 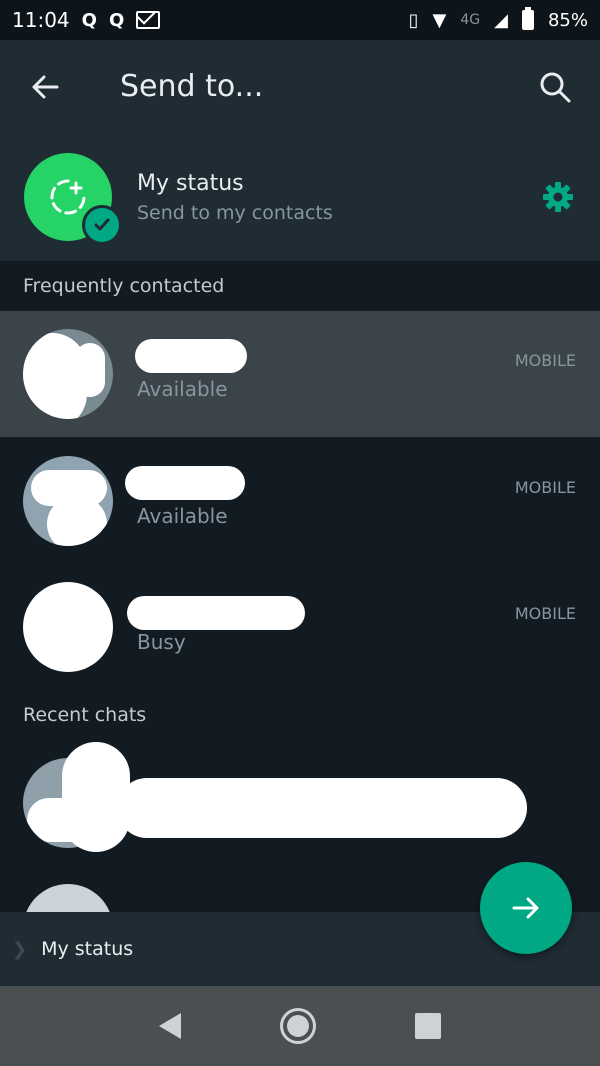 I want to click on search-icon, so click(x=555, y=86).